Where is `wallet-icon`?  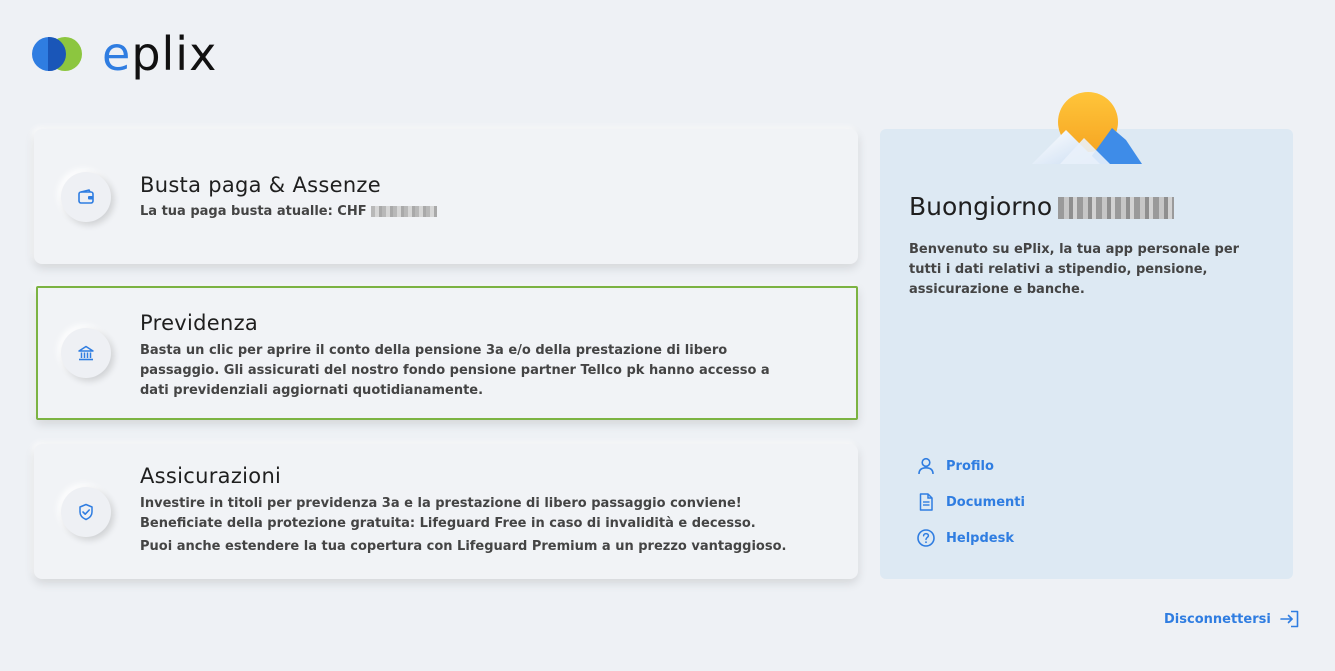 wallet-icon is located at coordinates (86, 197).